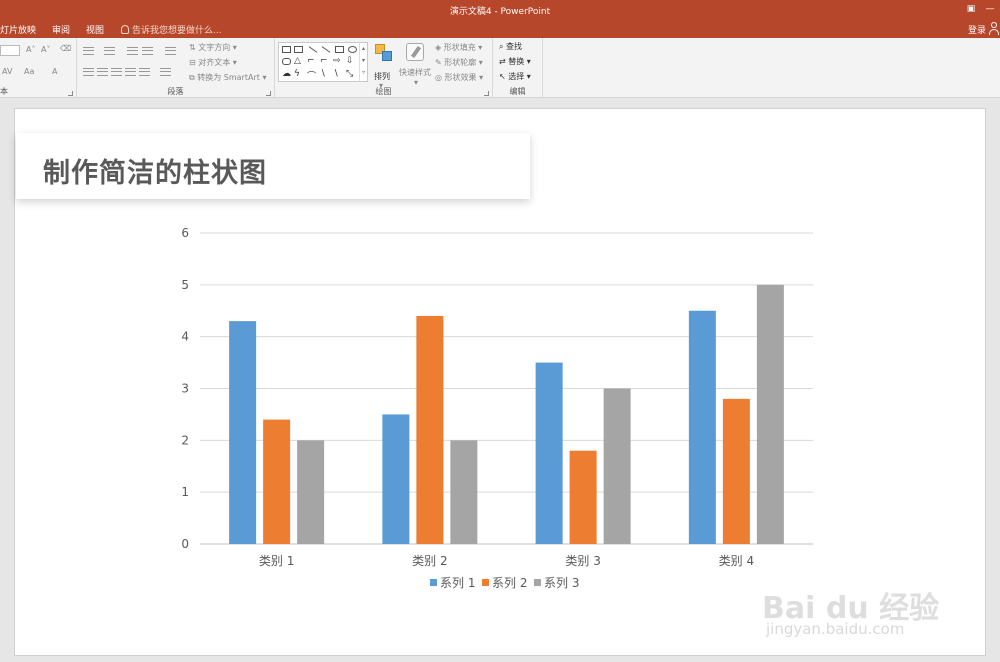  I want to click on y-tick-label: 5, so click(185, 285).